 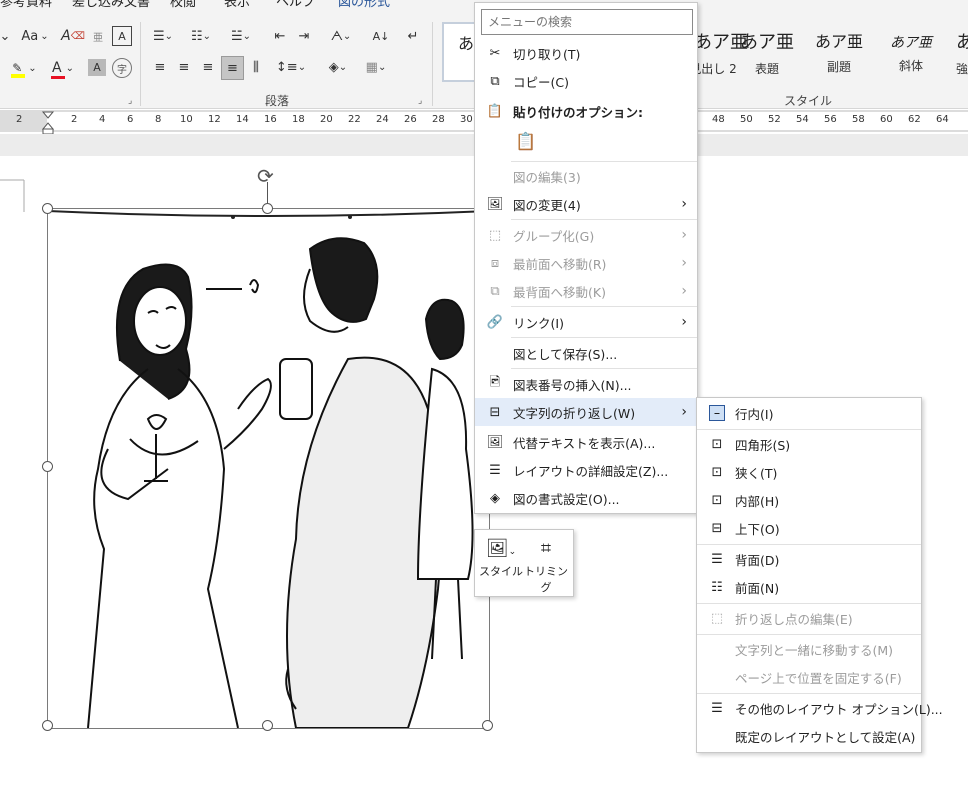 What do you see at coordinates (265, 176) in the screenshot?
I see `rotate-handle-icon: ⟳` at bounding box center [265, 176].